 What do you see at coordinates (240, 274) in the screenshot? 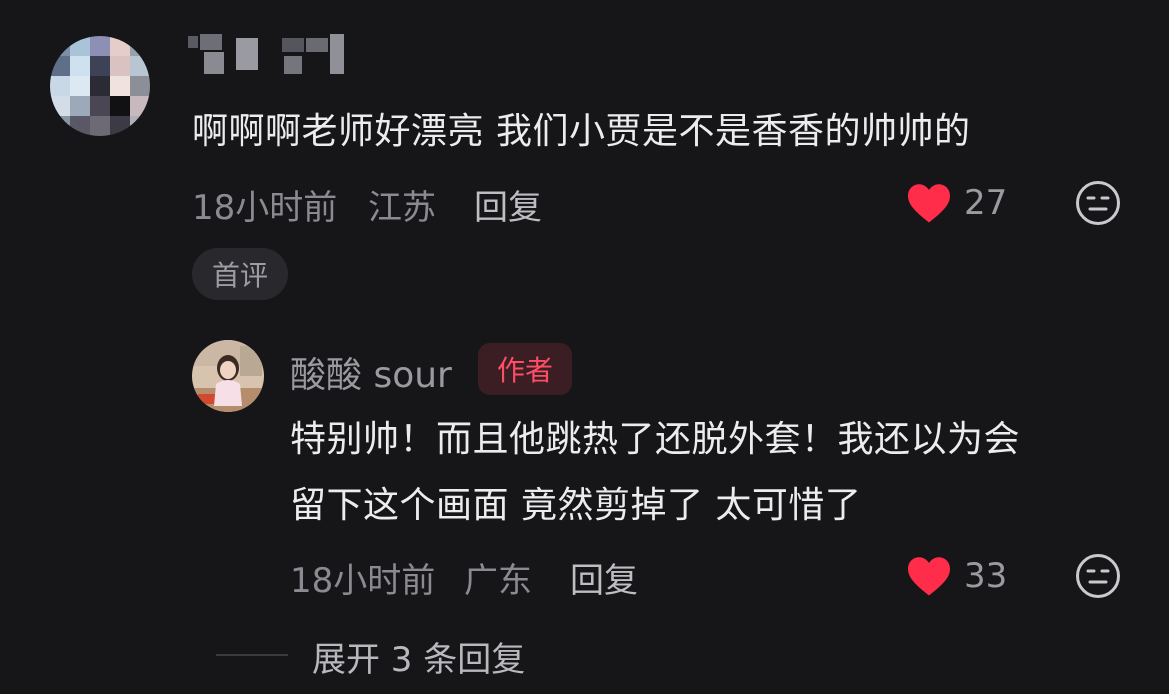
I see `first-comment-badge: 首评` at bounding box center [240, 274].